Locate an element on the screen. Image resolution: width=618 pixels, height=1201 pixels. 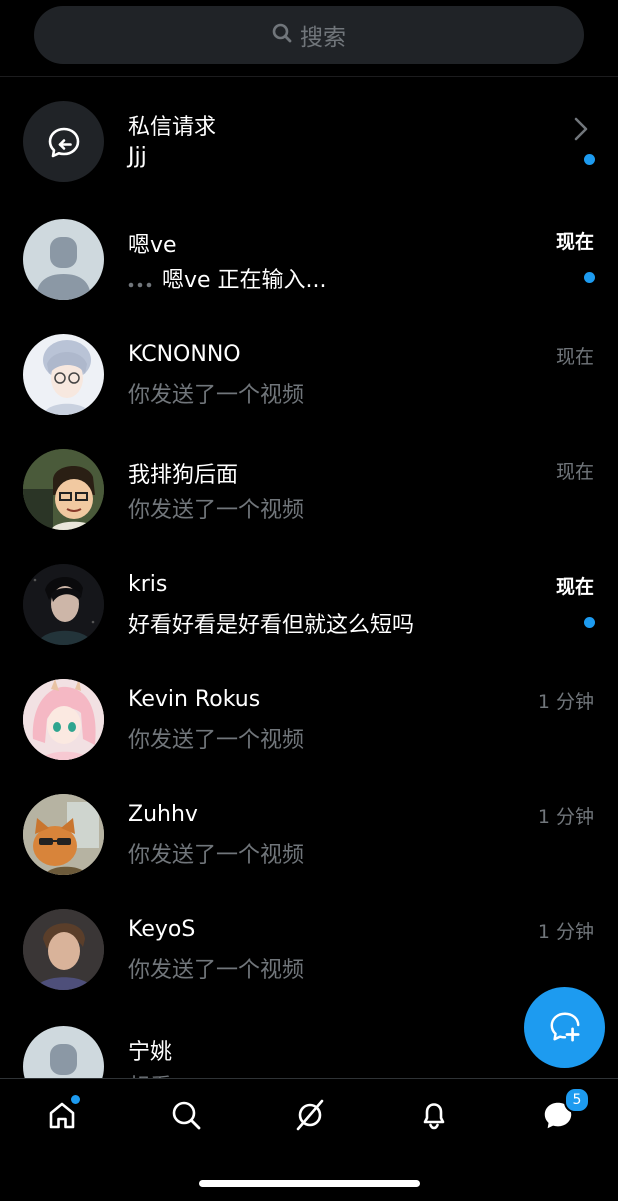
search-input: 搜索 is located at coordinates (309, 35).